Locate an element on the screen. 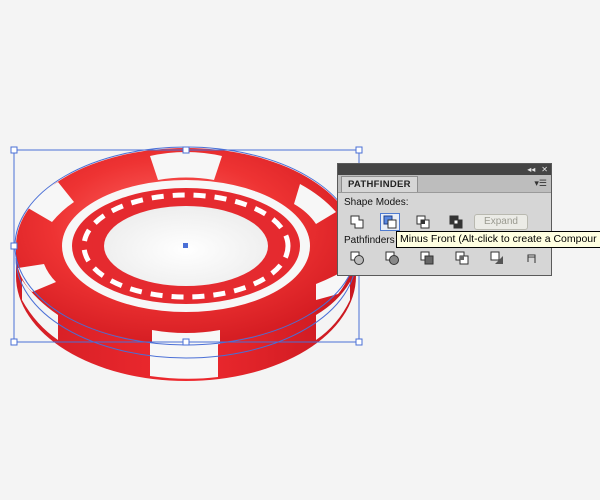 The width and height of the screenshot is (600, 500). merge-icon is located at coordinates (426, 257).